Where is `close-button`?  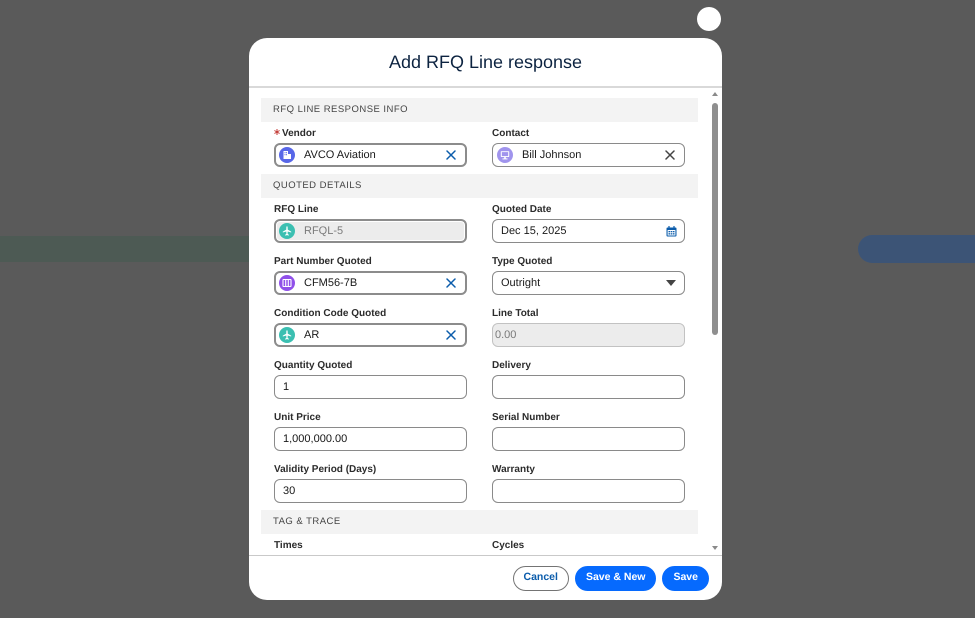
close-button is located at coordinates (709, 19).